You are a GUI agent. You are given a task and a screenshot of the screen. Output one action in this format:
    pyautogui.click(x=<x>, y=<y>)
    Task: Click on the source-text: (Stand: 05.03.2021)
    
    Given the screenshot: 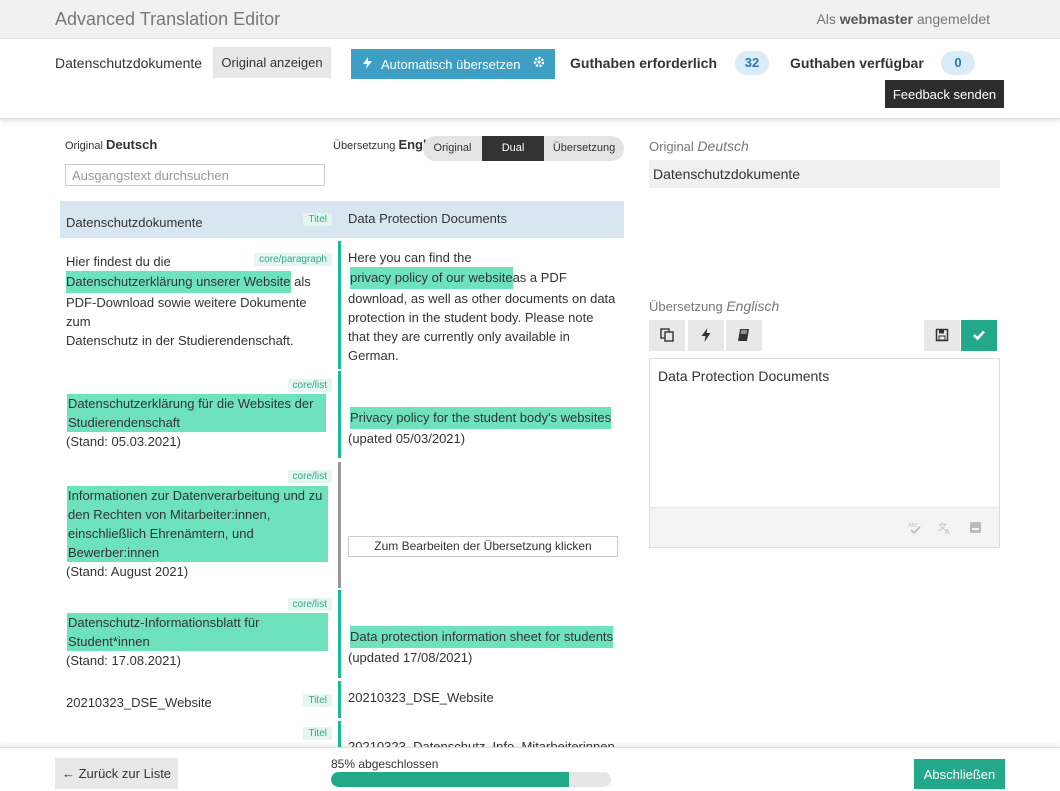 What is the action you would take?
    pyautogui.click(x=123, y=441)
    